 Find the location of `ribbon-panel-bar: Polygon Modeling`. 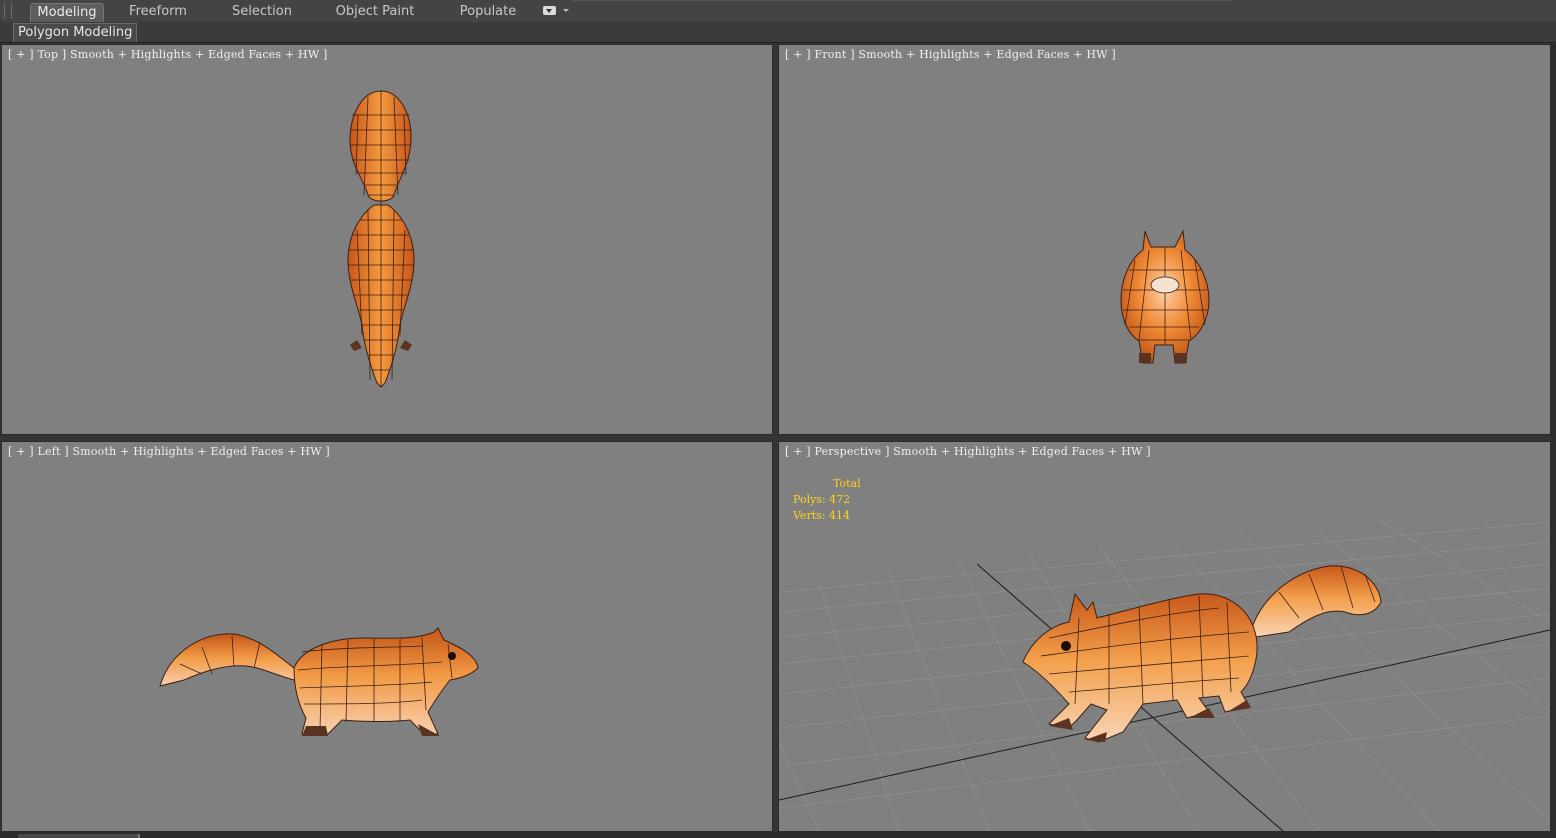

ribbon-panel-bar: Polygon Modeling is located at coordinates (778, 32).